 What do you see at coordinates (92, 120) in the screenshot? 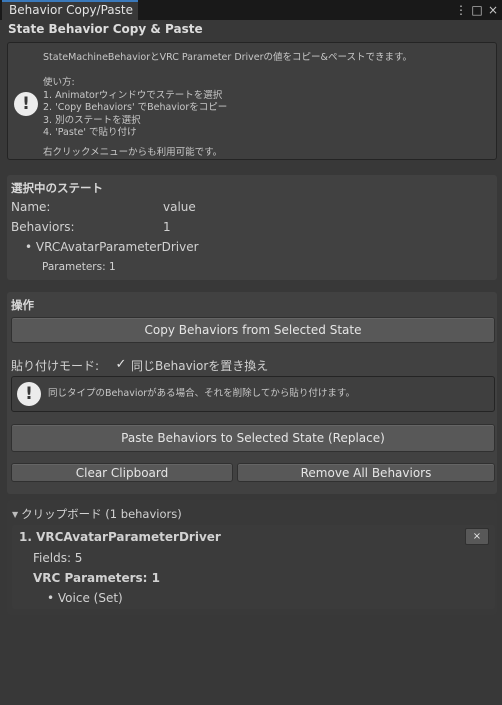
I see `help-step: 3. 別のステートを選択` at bounding box center [92, 120].